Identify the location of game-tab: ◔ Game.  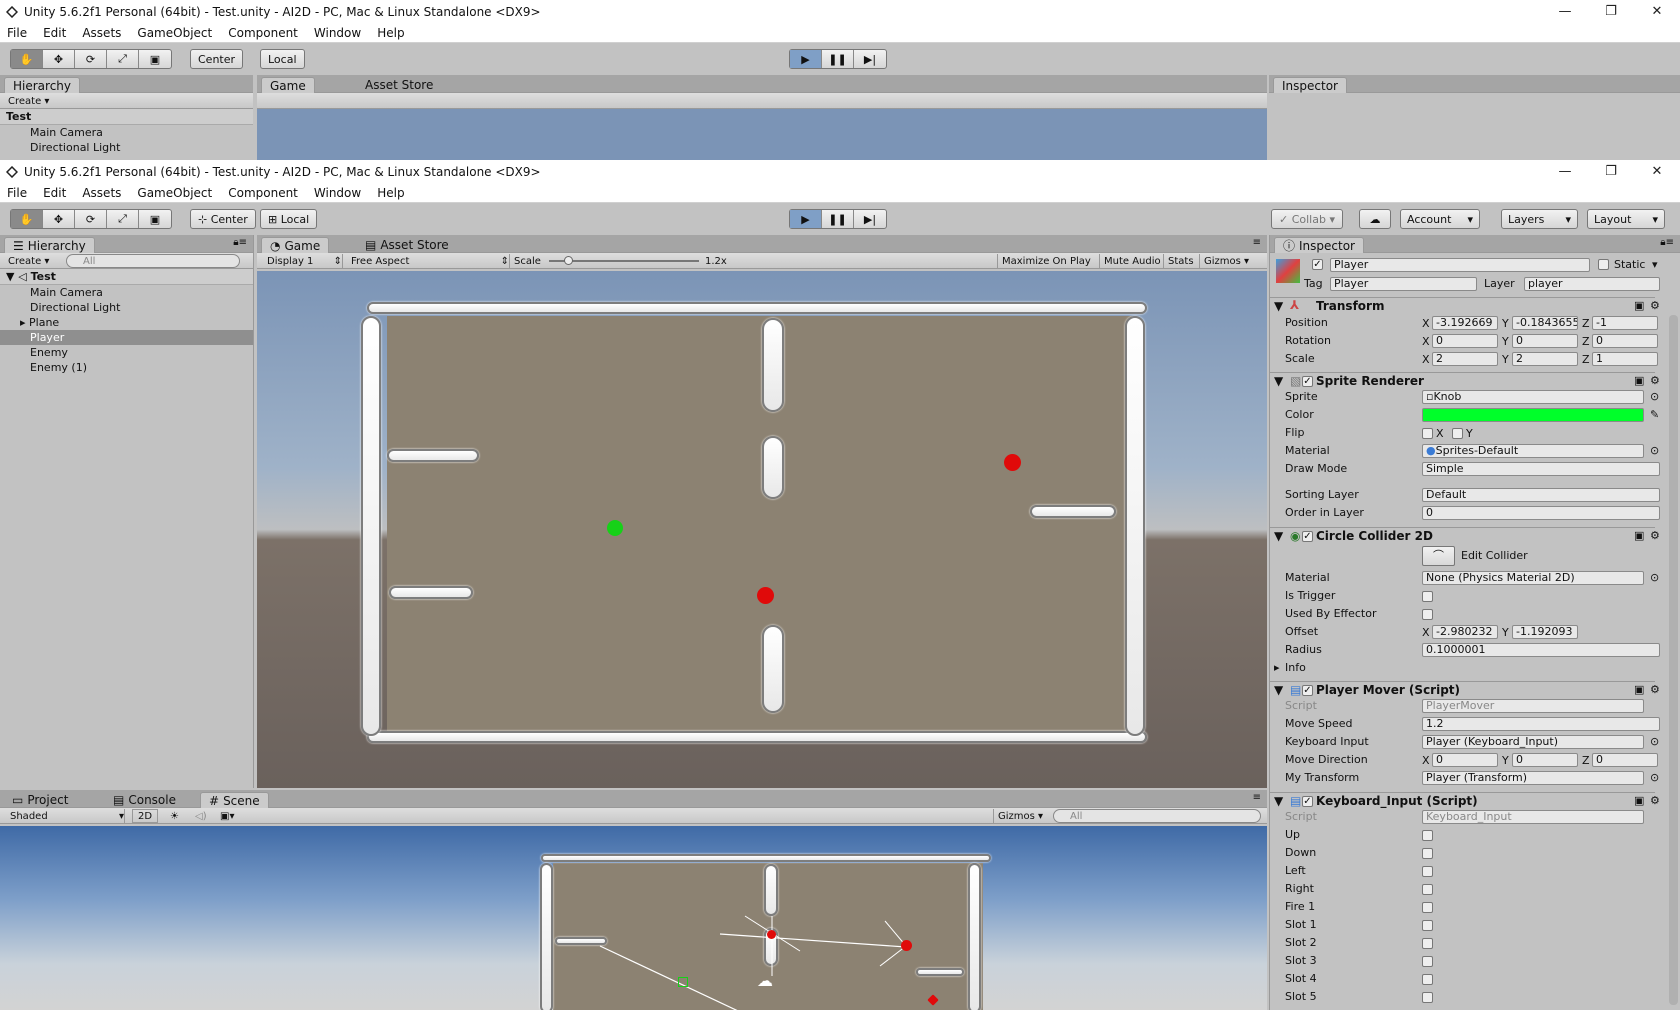
(295, 245).